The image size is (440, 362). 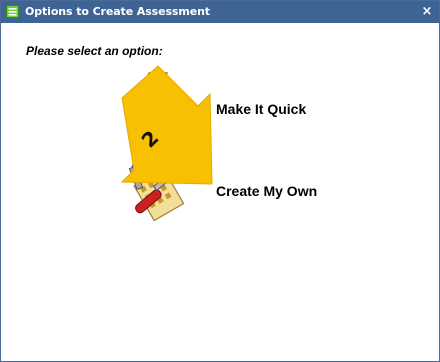 I want to click on make-it-quick-label: Make It Quick, so click(x=261, y=109).